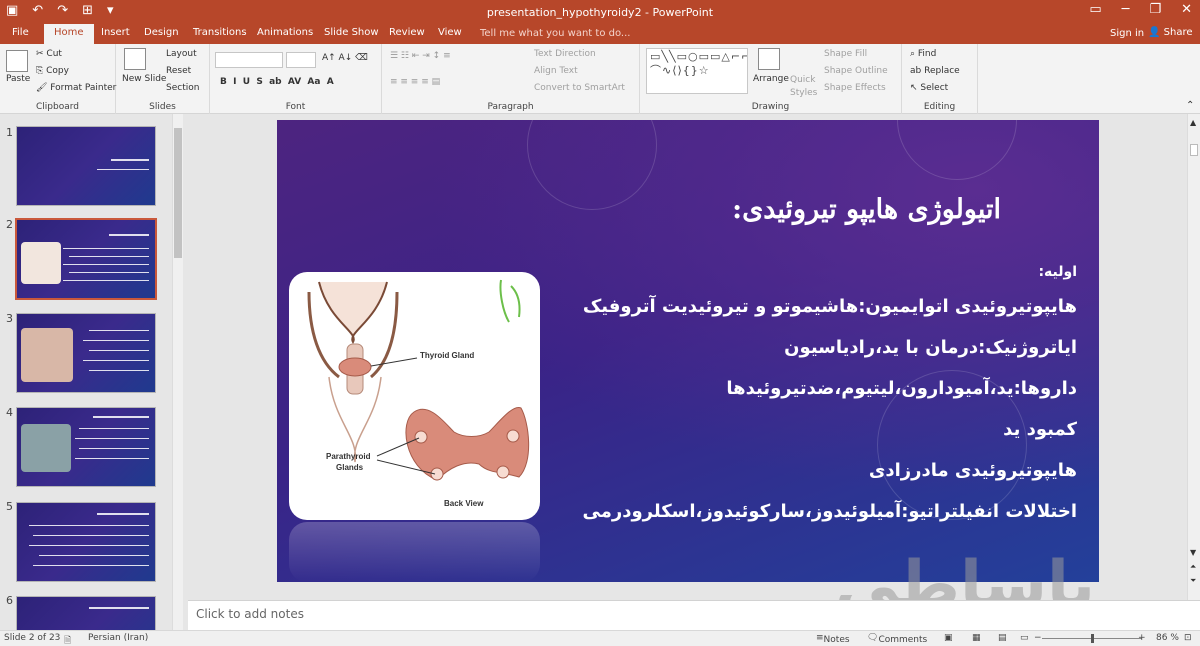 The image size is (1200, 646). What do you see at coordinates (285, 32) in the screenshot?
I see `tab-animations: Animations` at bounding box center [285, 32].